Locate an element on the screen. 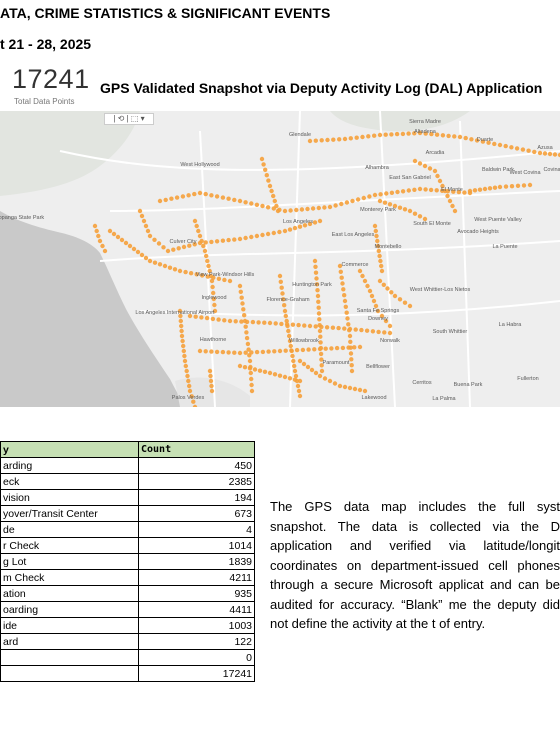  activity-cell: ide is located at coordinates (69, 625).